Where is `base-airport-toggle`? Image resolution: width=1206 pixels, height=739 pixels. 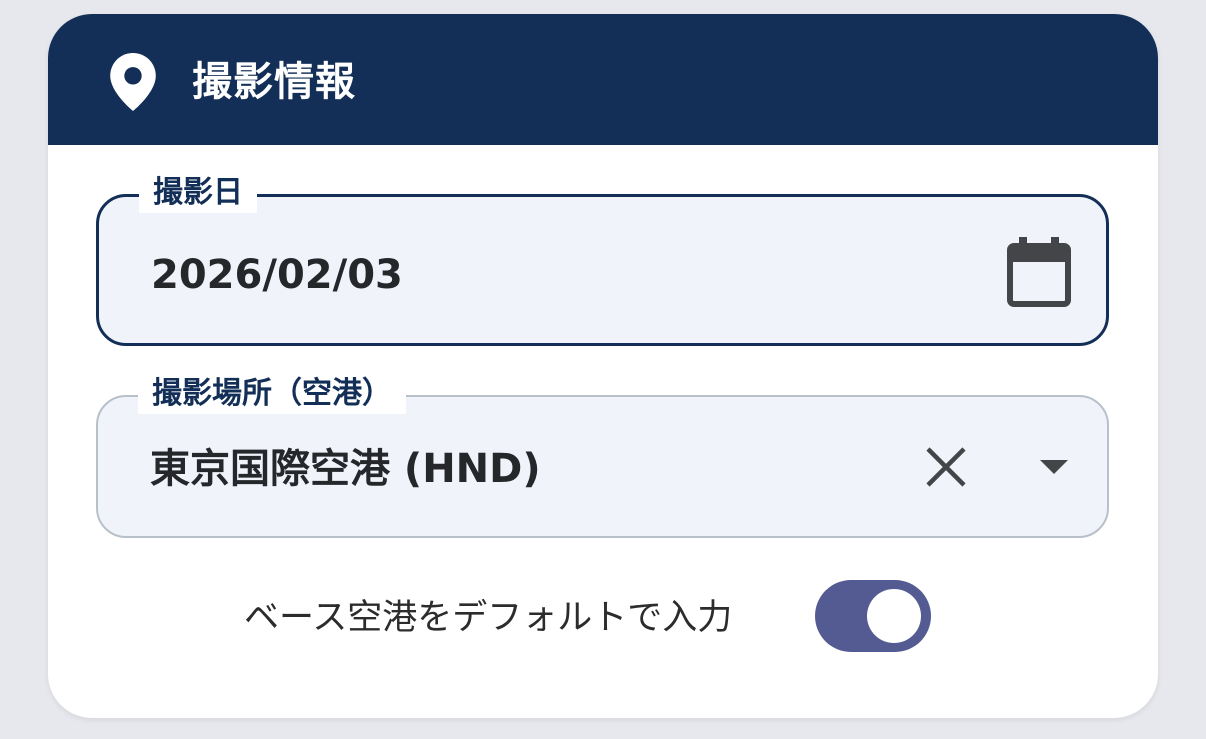 base-airport-toggle is located at coordinates (873, 616).